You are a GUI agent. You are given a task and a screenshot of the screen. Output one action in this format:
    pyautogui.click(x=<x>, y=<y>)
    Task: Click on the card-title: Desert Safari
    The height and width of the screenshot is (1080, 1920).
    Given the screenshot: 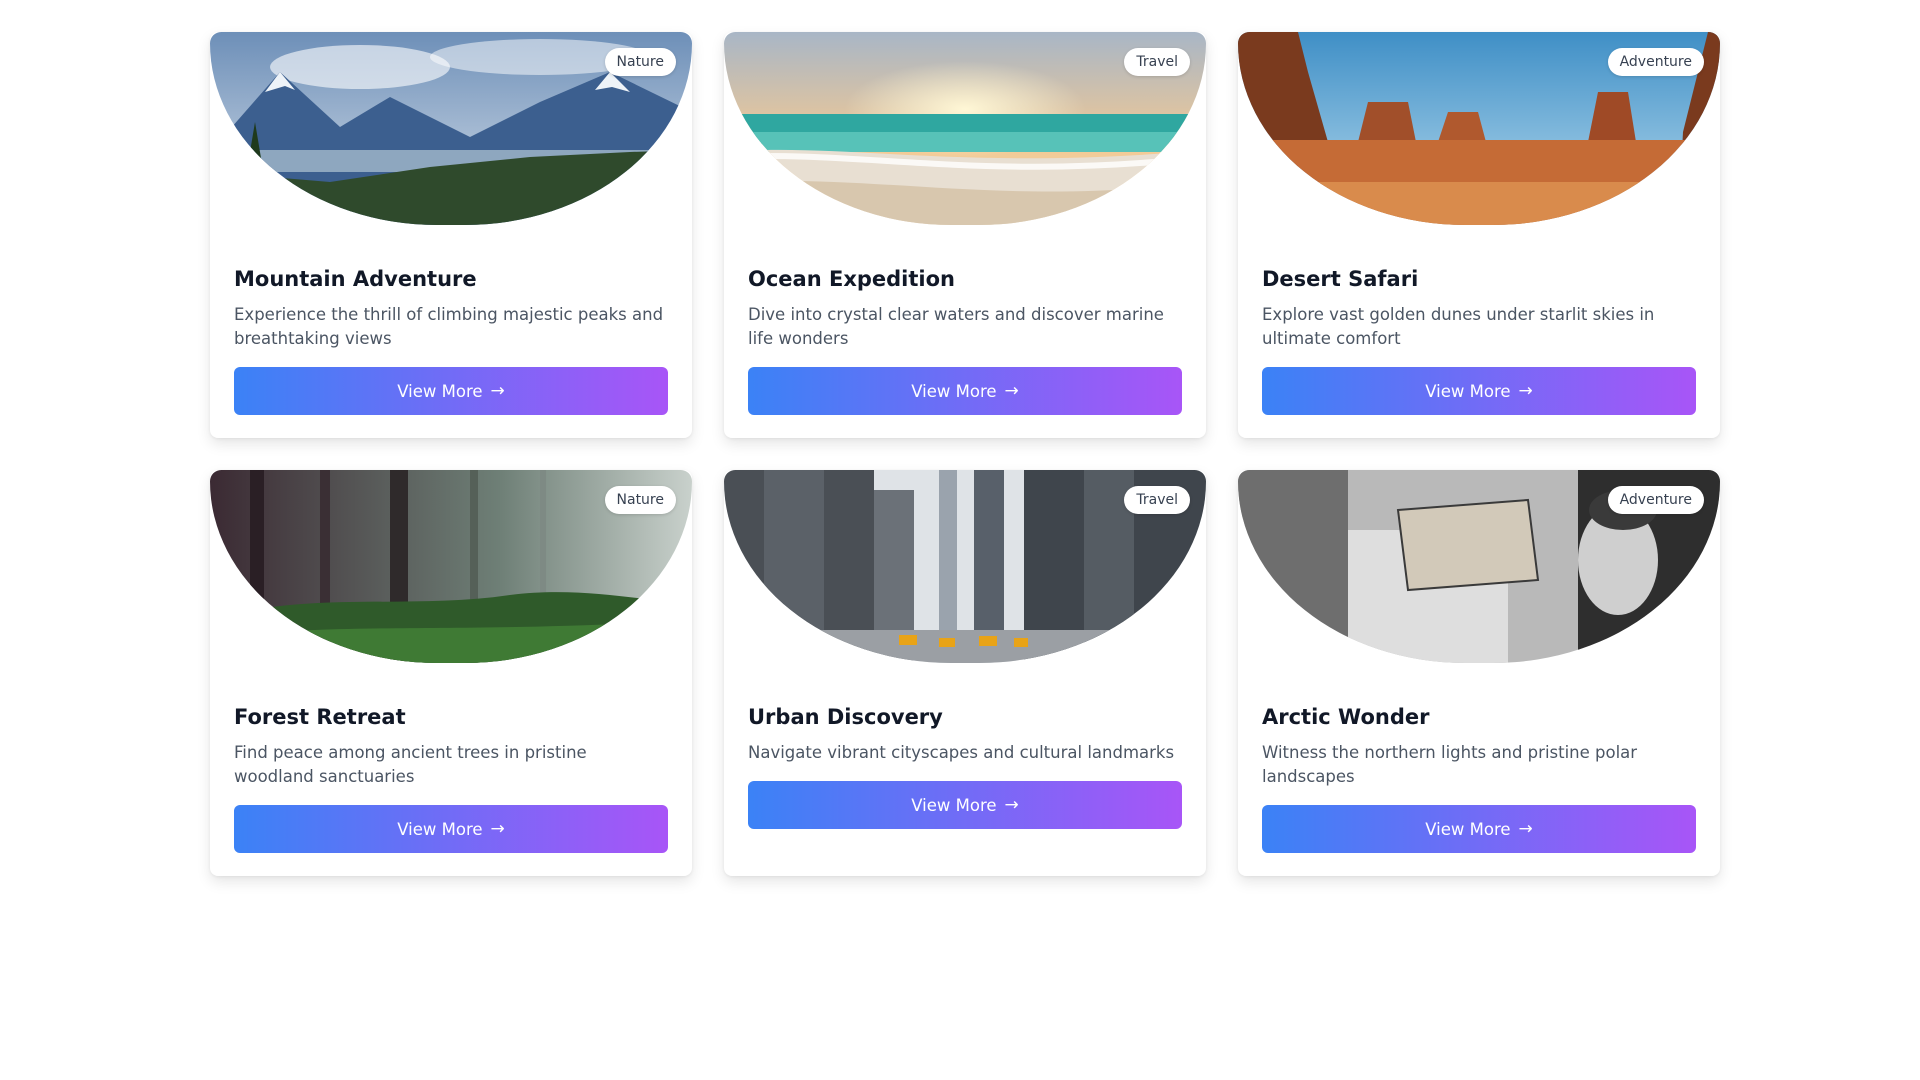 What is the action you would take?
    pyautogui.click(x=1340, y=279)
    